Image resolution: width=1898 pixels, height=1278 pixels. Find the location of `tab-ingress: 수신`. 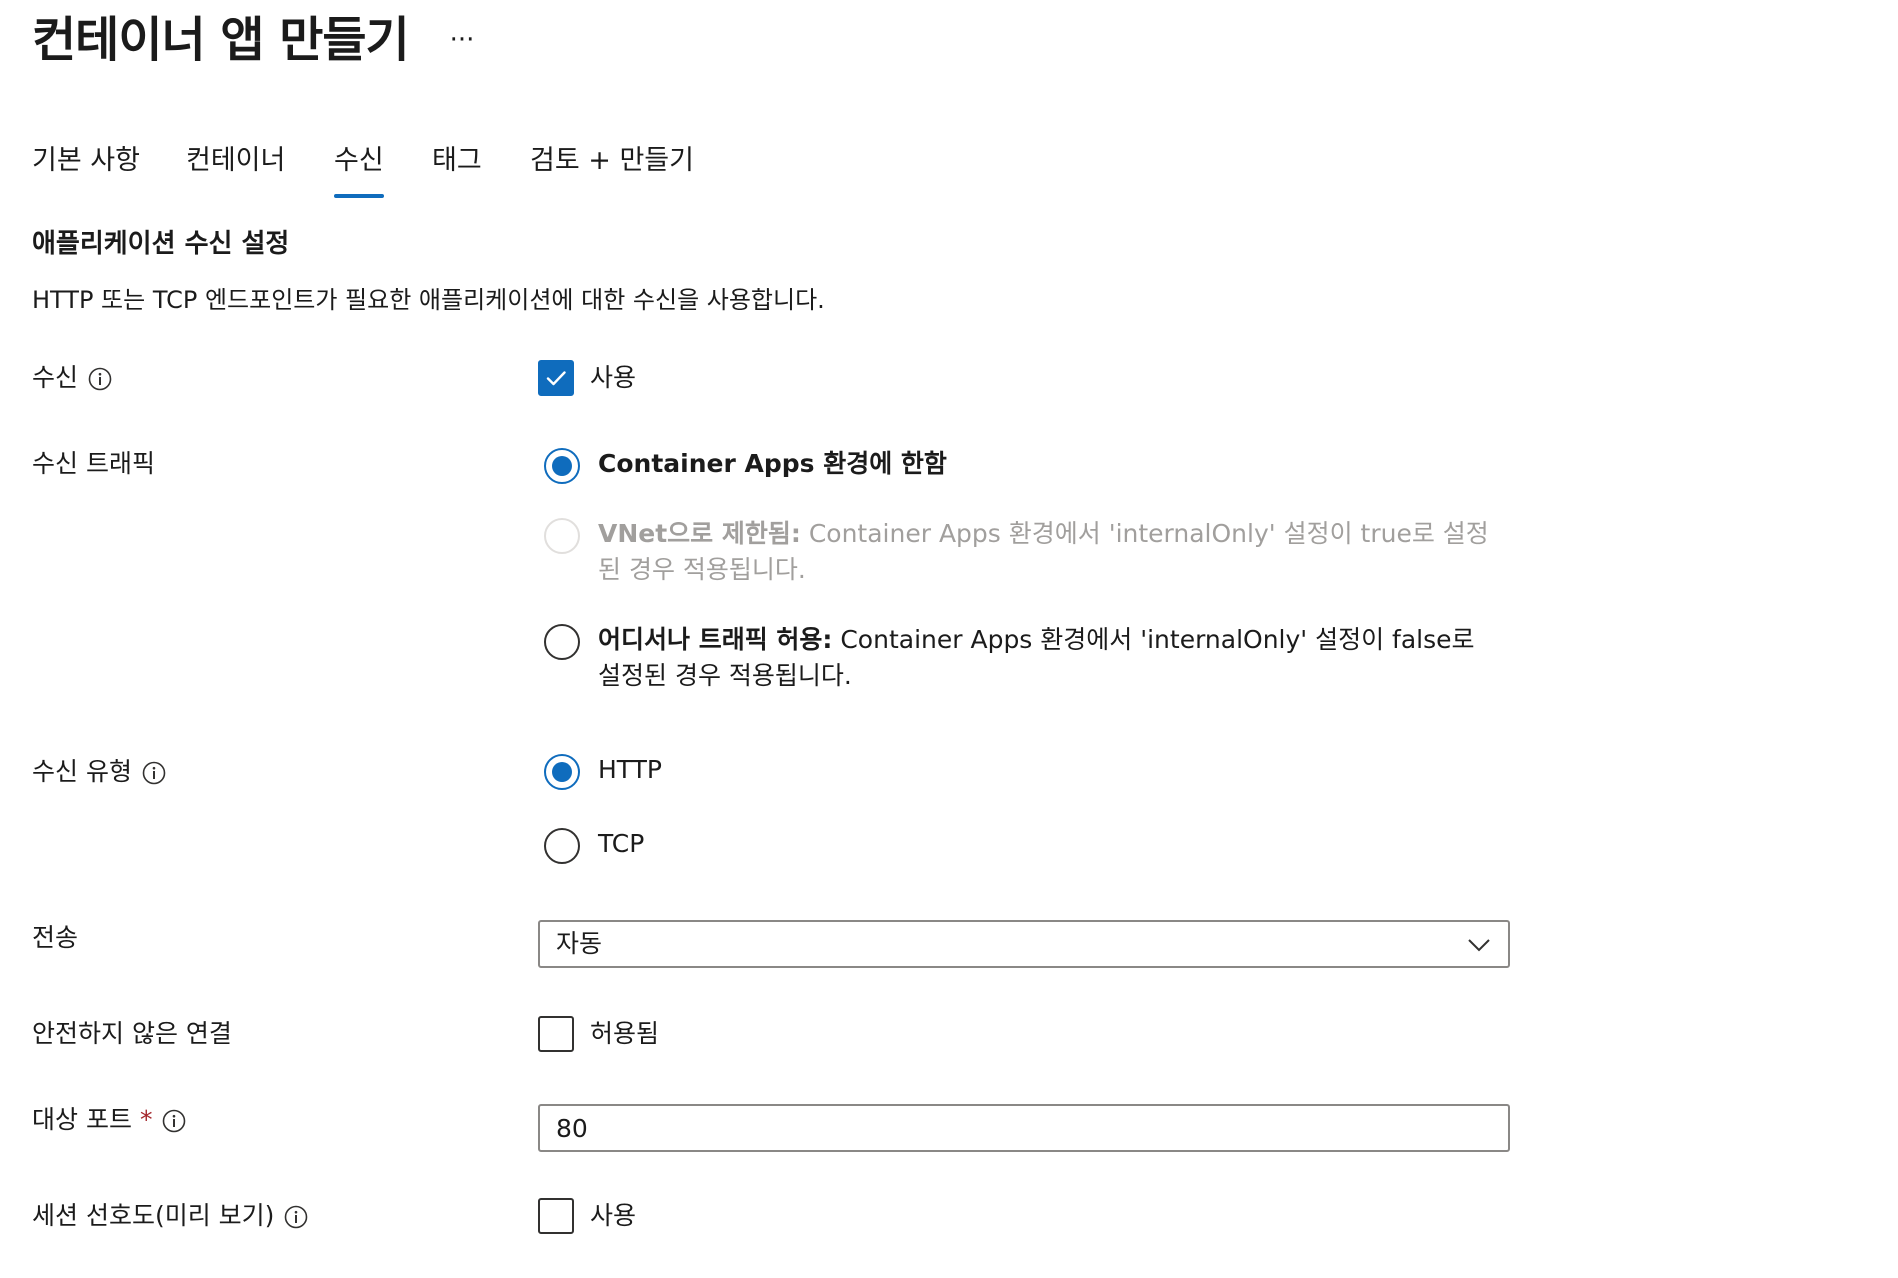

tab-ingress: 수신 is located at coordinates (359, 169).